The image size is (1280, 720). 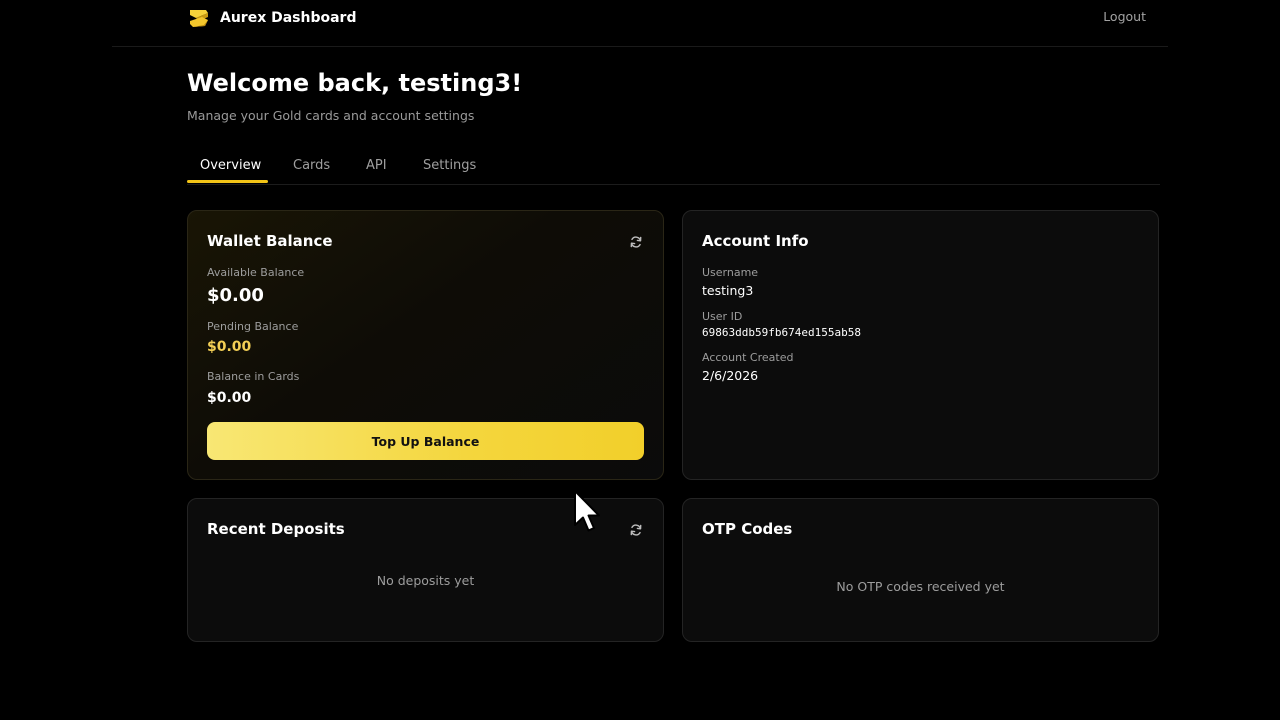 What do you see at coordinates (730, 272) in the screenshot?
I see `username-label: Username` at bounding box center [730, 272].